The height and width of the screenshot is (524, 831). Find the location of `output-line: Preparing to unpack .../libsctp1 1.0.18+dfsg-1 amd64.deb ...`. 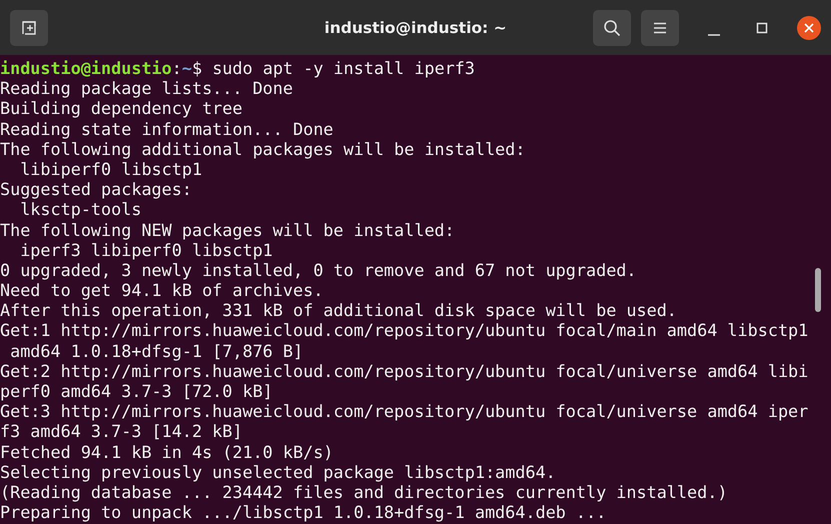

output-line: Preparing to unpack .../libsctp1 1.0.18+dfsg-1 amd64.deb ... is located at coordinates (303, 512).